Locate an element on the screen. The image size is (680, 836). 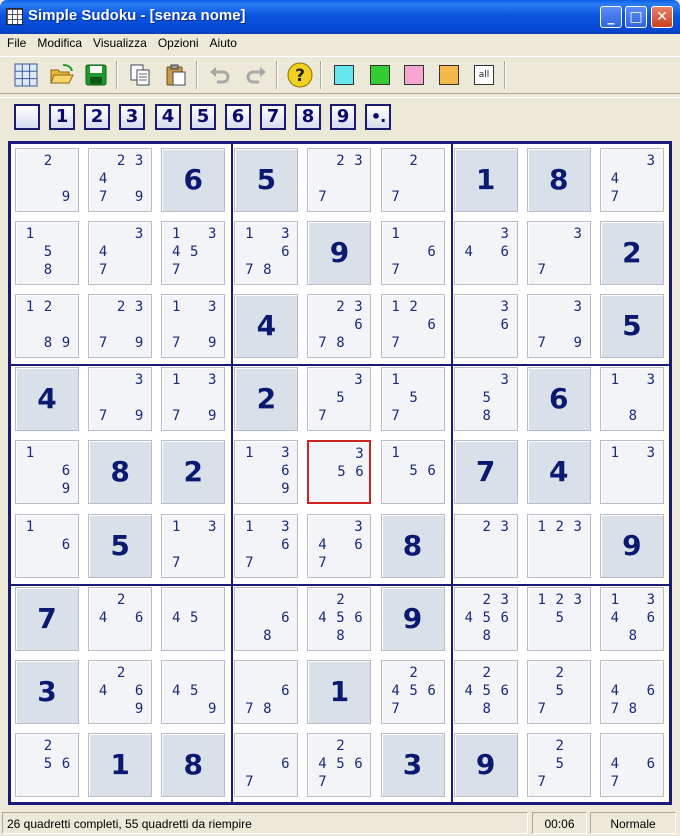
copy-icon is located at coordinates (140, 75).